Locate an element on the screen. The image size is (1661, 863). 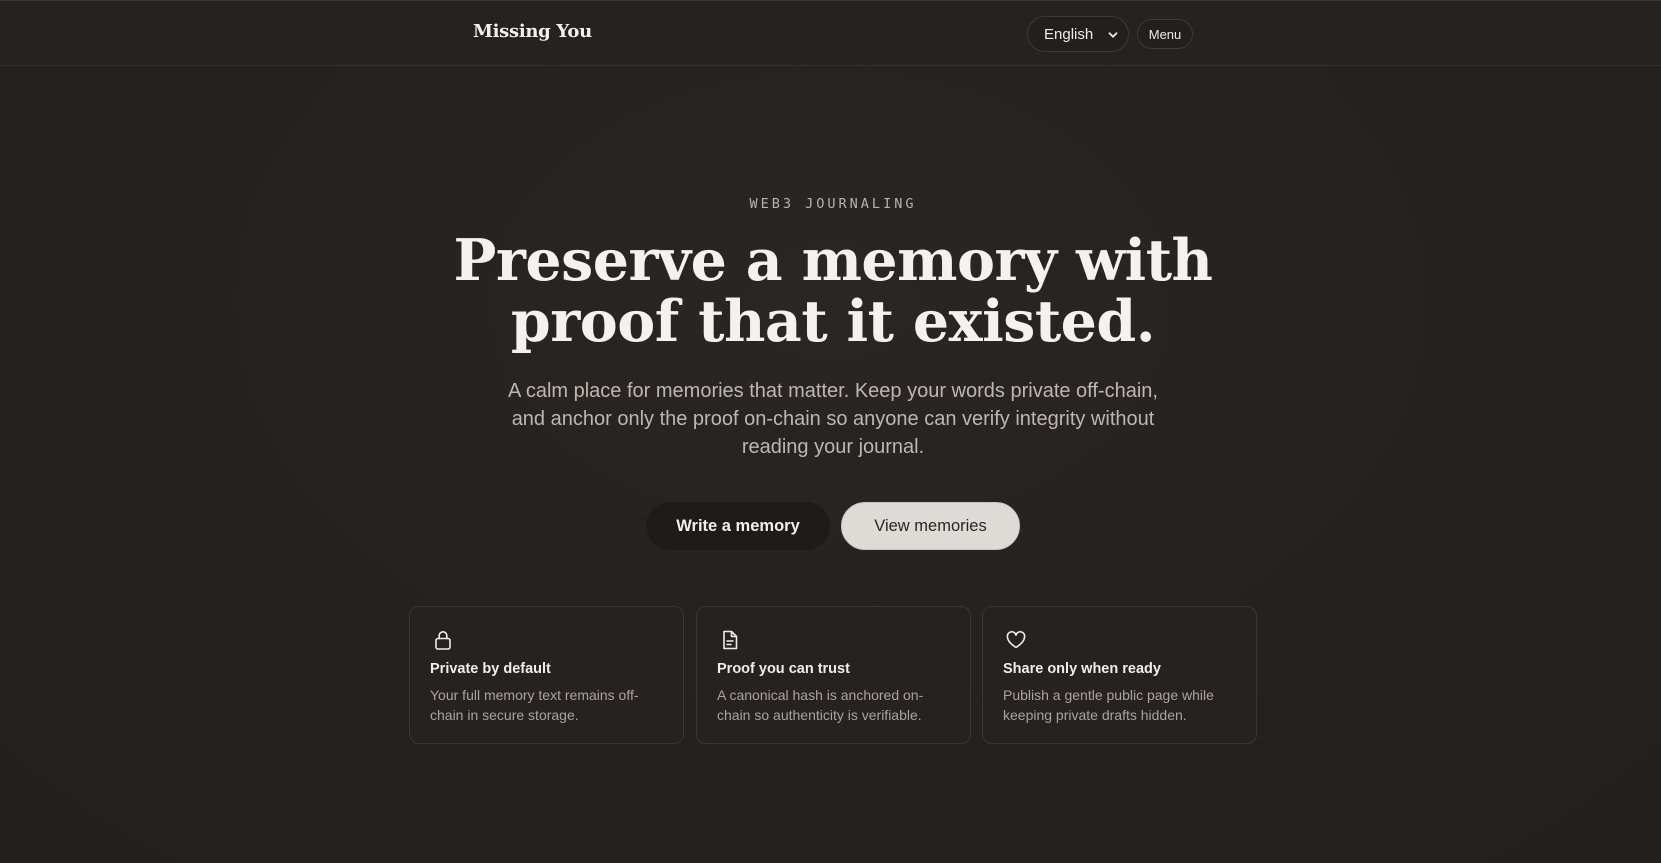
feature-body-line-2: keeping private drafts hidden. is located at coordinates (1095, 715).